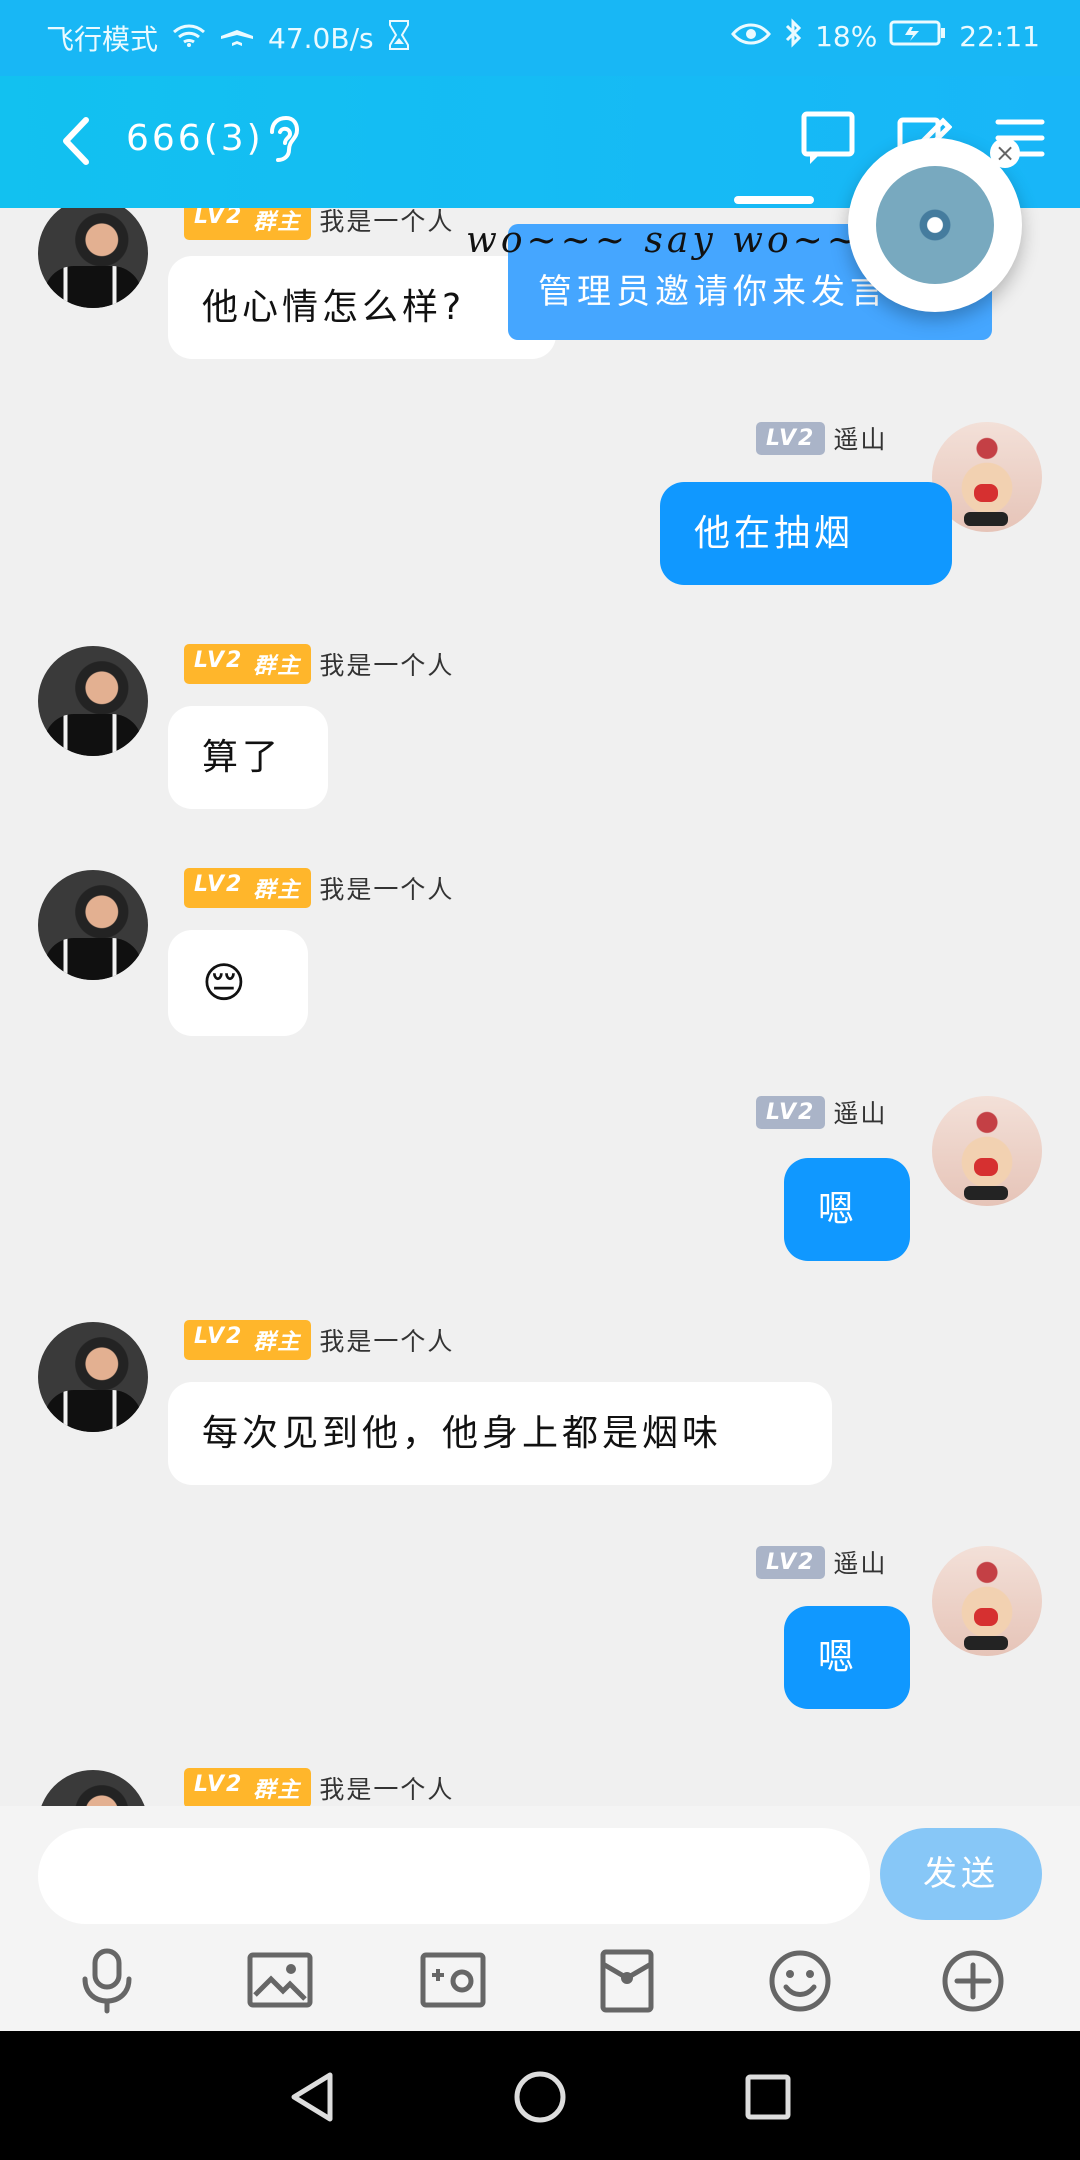  Describe the element at coordinates (999, 36) in the screenshot. I see `clock: 22:11` at that location.